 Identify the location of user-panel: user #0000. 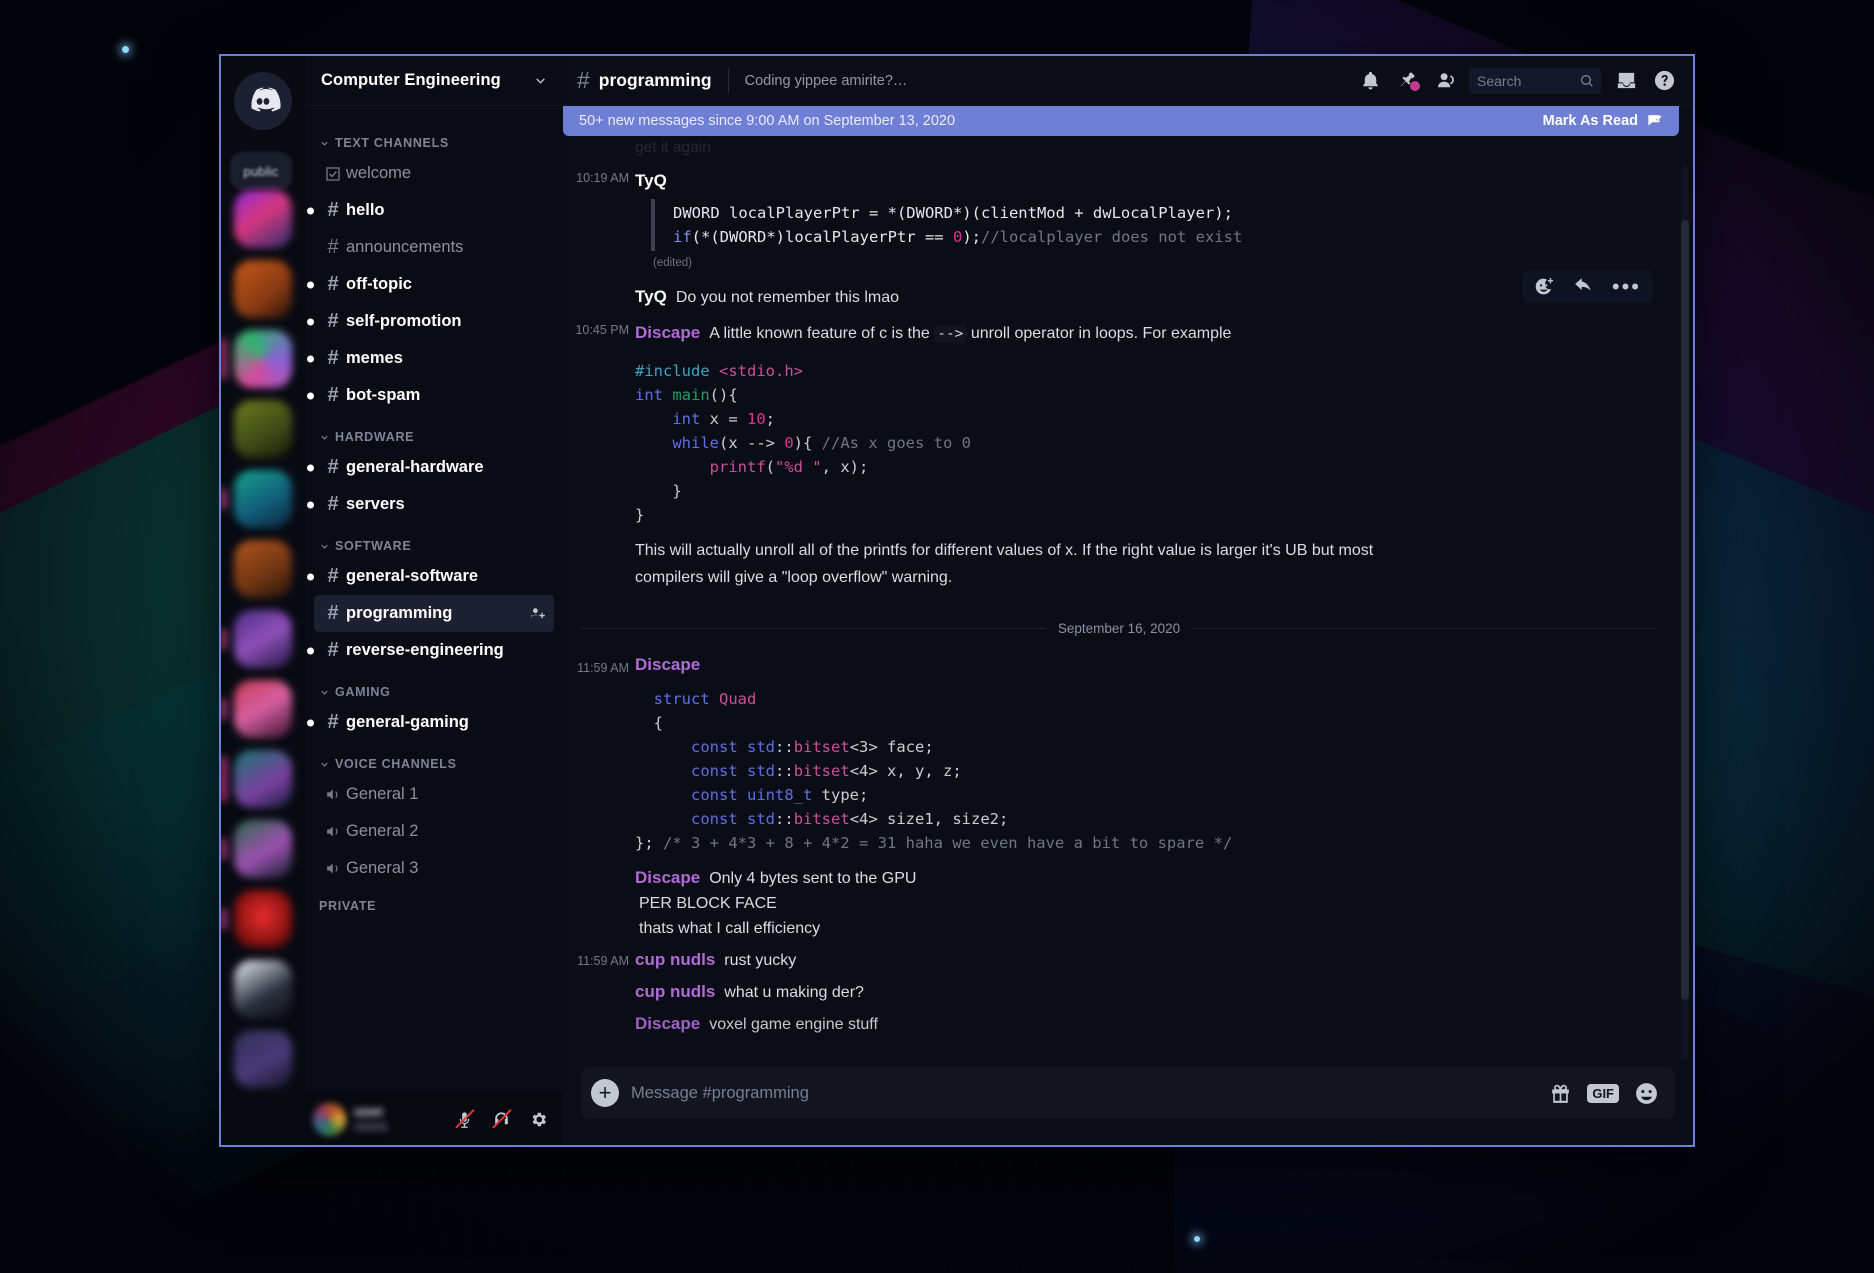
(434, 1119).